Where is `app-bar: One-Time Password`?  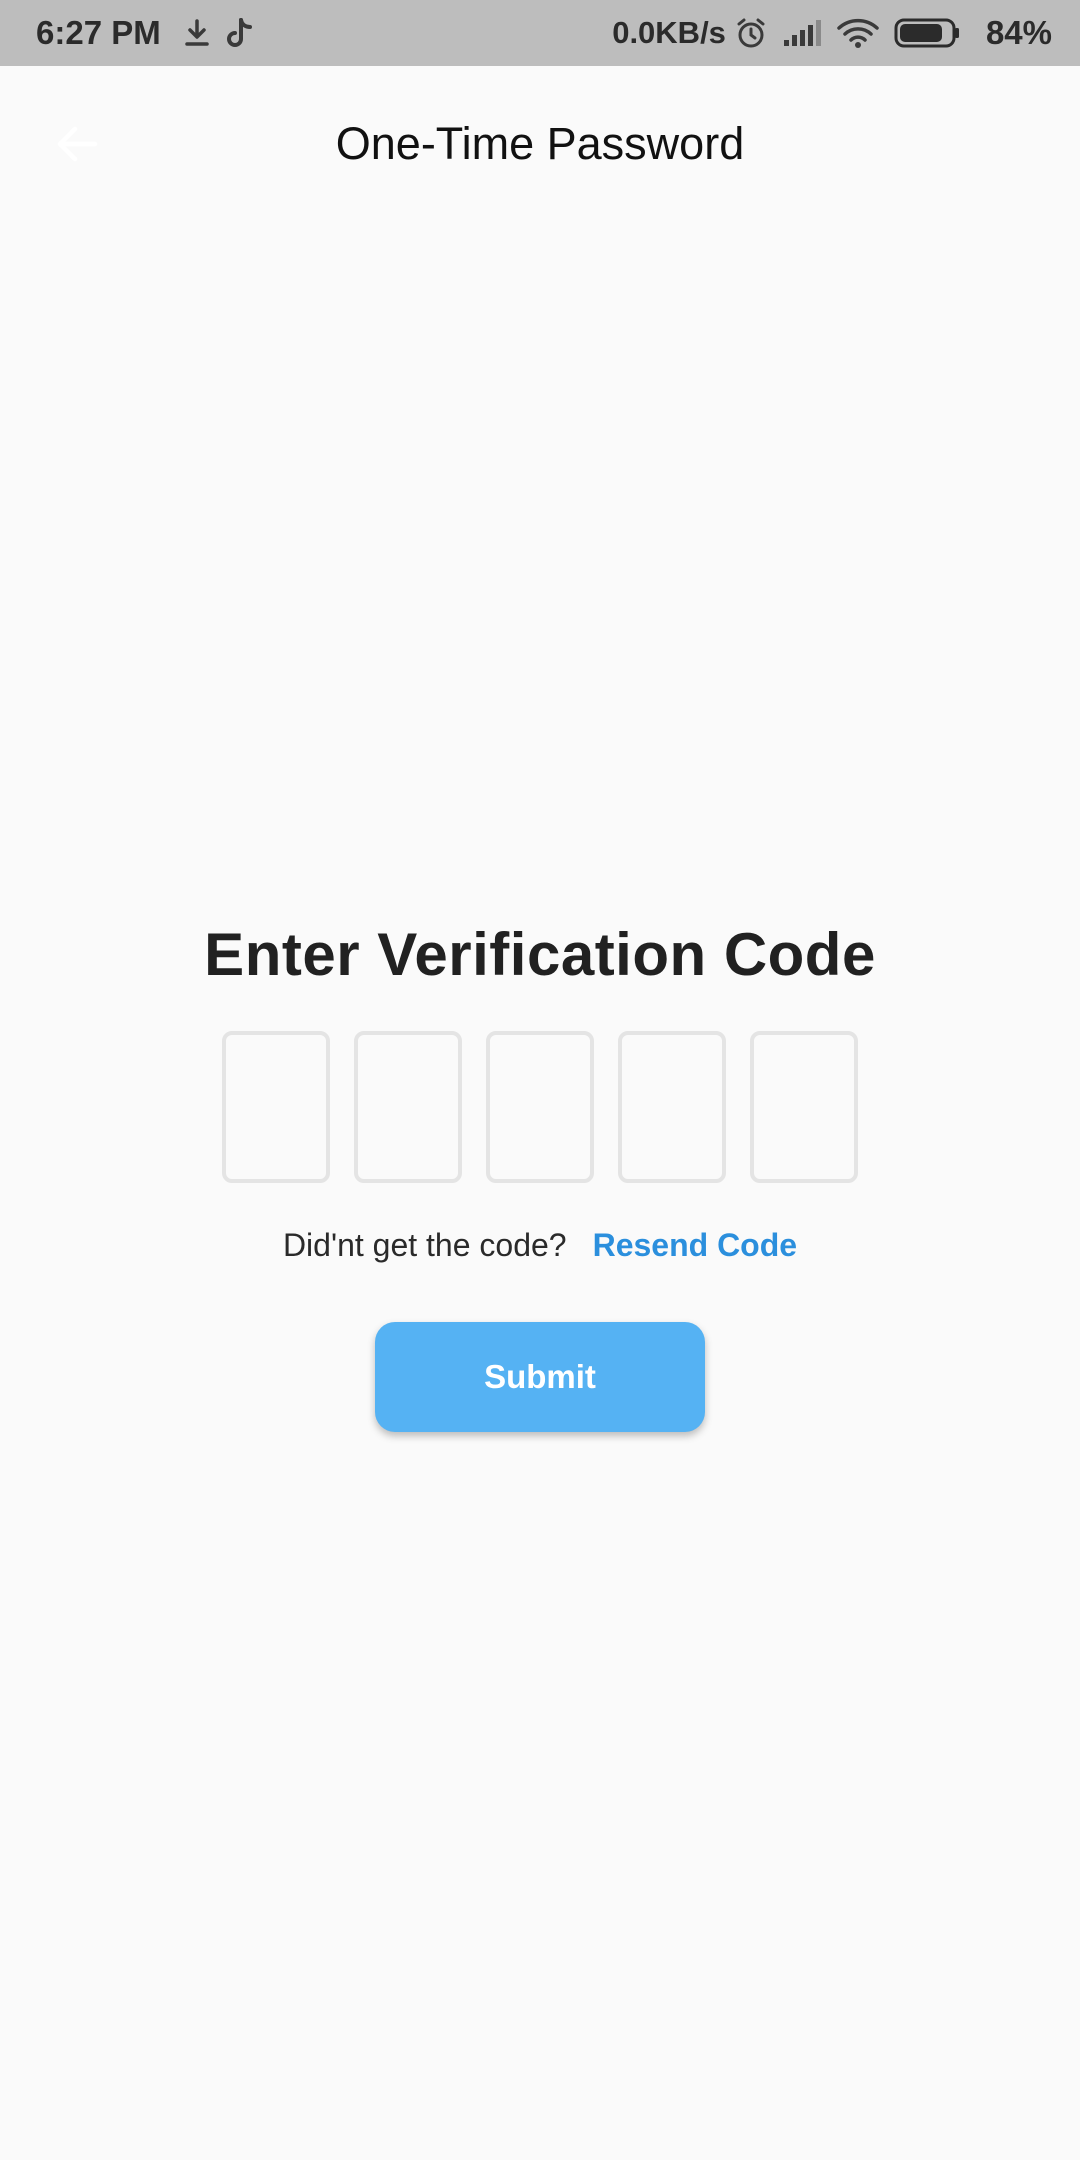
app-bar: One-Time Password is located at coordinates (540, 143).